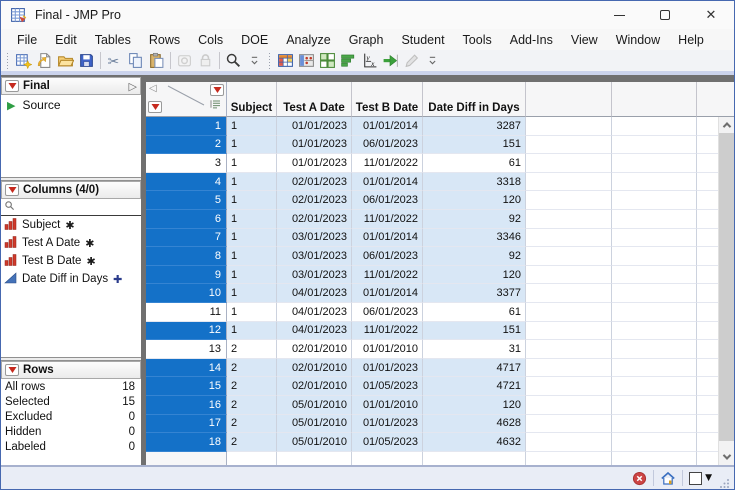 The image size is (735, 490). Describe the element at coordinates (619, 15) in the screenshot. I see `minimize-button` at that location.